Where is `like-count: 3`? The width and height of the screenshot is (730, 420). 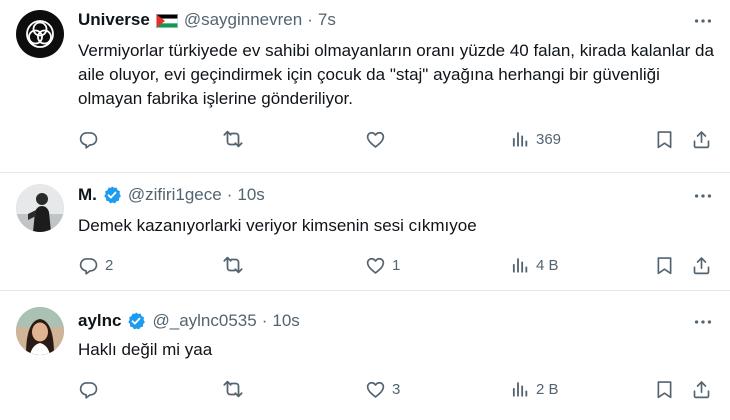 like-count: 3 is located at coordinates (396, 389).